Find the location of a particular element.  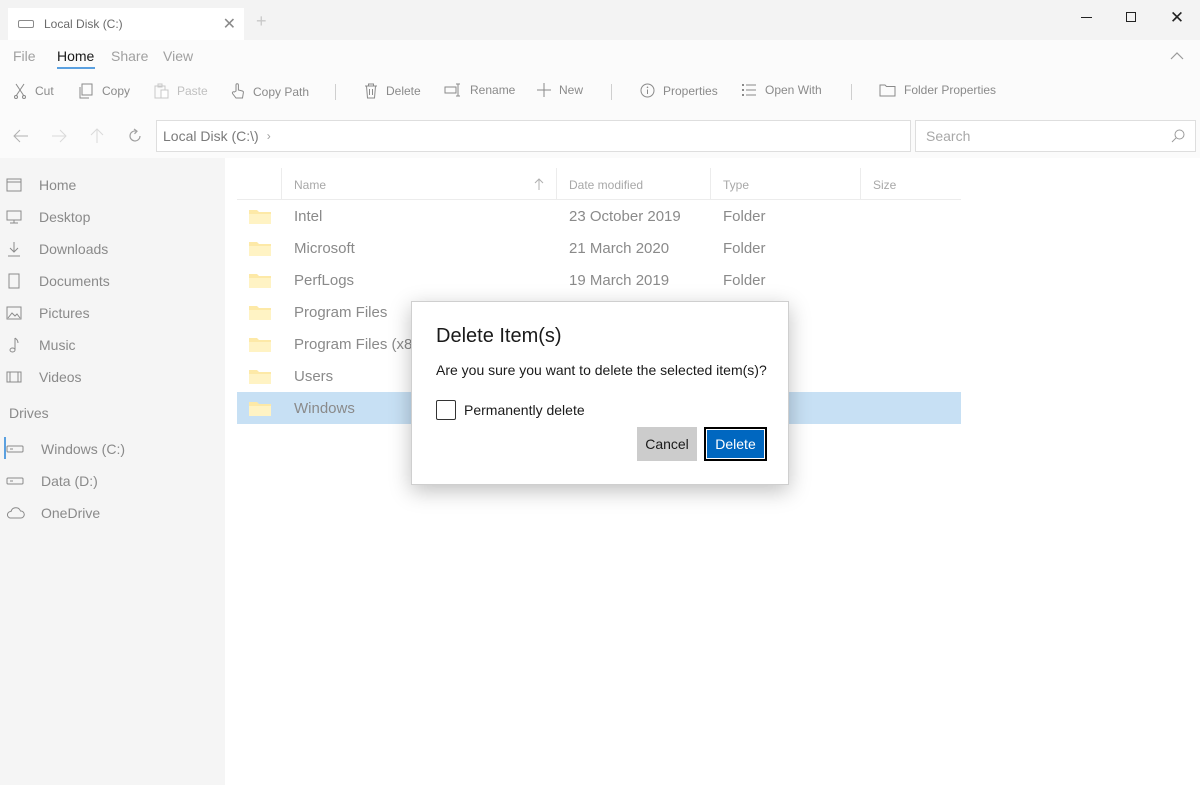

hand-pointer-icon is located at coordinates (237, 91).